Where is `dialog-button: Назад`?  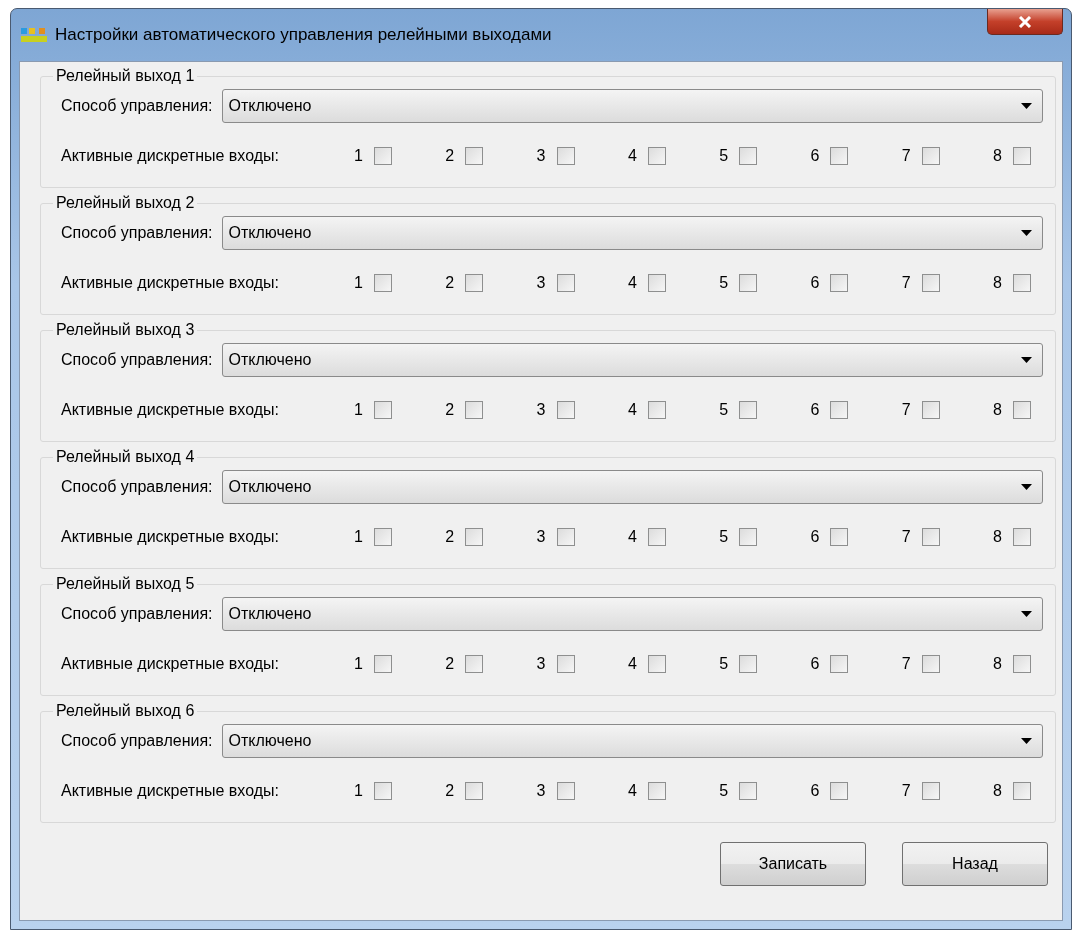
dialog-button: Назад is located at coordinates (975, 864).